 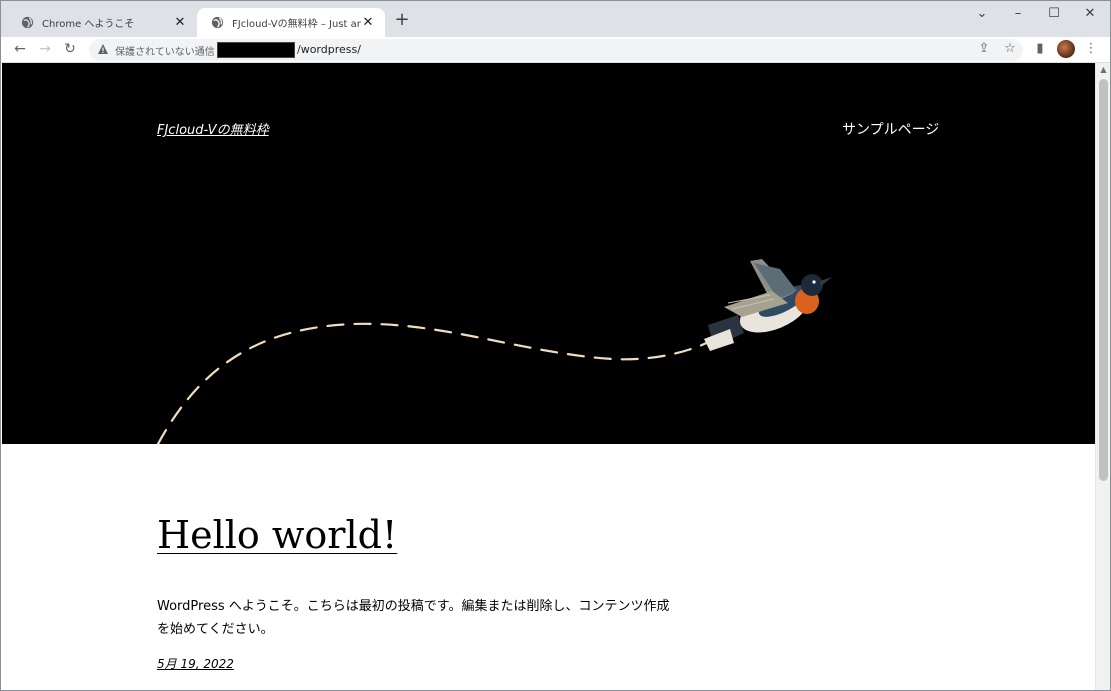 I want to click on browser-toolbar: ← → ↻ 保護されていない通信 /wordpress/ ⇪ ☆ ▮ ⋮, so click(x=555, y=50).